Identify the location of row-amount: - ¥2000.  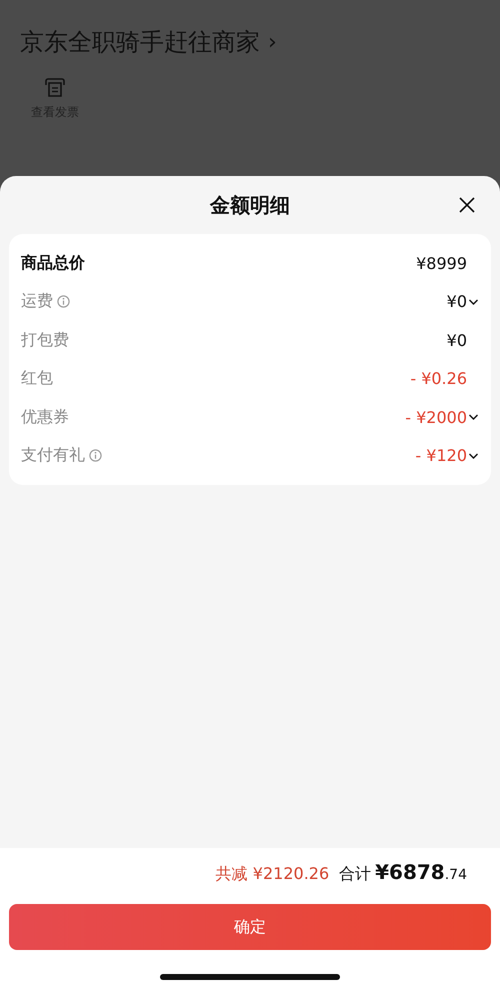
(436, 417).